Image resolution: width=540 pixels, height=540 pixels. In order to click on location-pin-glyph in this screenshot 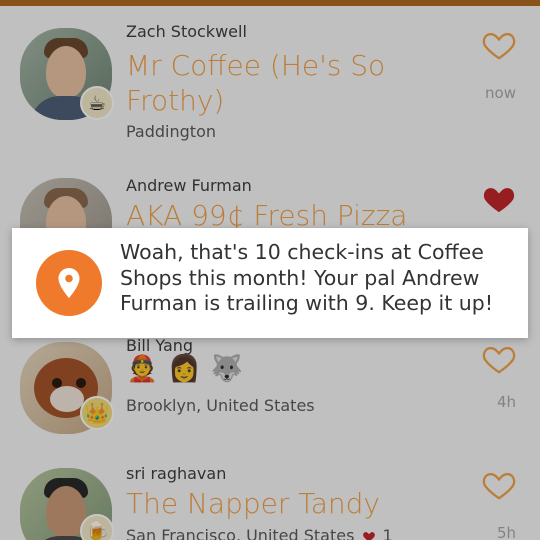, I will do `click(69, 283)`.